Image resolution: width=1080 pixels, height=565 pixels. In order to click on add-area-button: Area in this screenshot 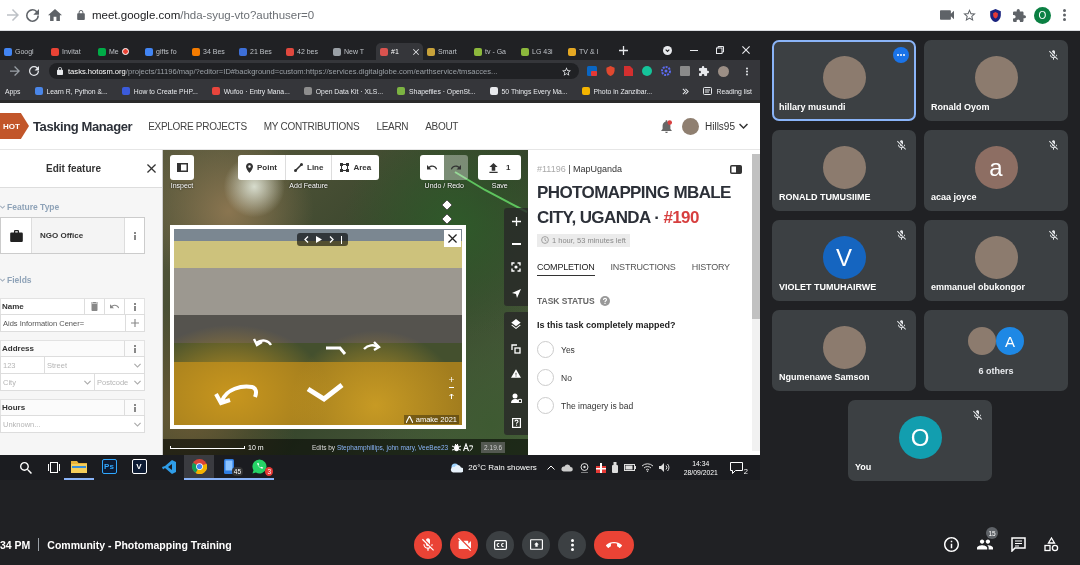, I will do `click(356, 167)`.